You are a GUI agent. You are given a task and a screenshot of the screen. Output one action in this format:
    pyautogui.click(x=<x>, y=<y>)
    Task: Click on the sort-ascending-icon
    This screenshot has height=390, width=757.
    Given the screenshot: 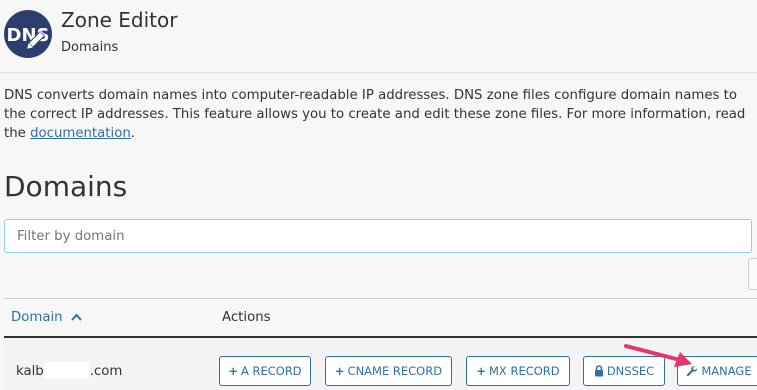 What is the action you would take?
    pyautogui.click(x=76, y=317)
    